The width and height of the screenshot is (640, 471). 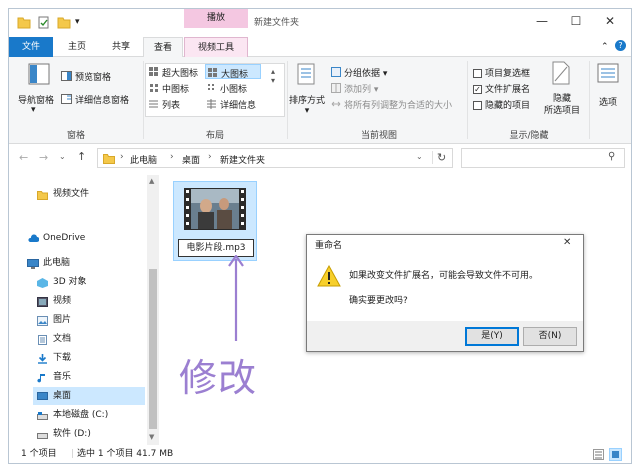 I want to click on preview-pane-icon, so click(x=66, y=77).